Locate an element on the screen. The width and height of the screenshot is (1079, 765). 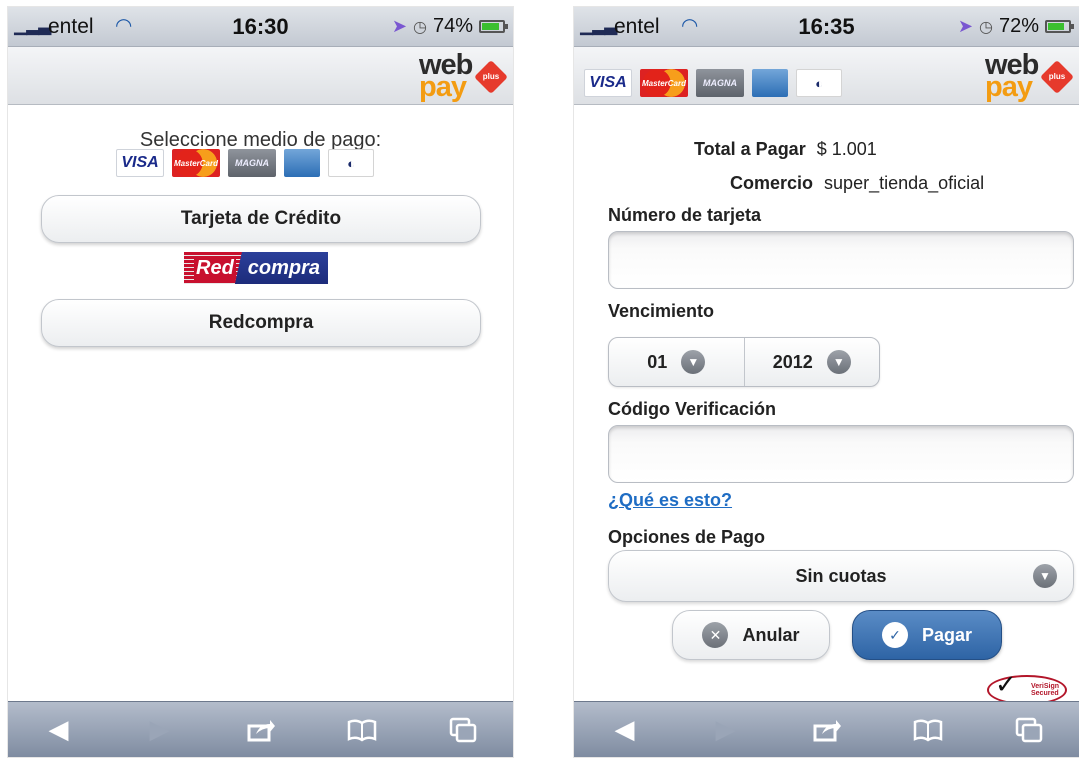
cancel-button: ✕ Anular is located at coordinates (751, 635).